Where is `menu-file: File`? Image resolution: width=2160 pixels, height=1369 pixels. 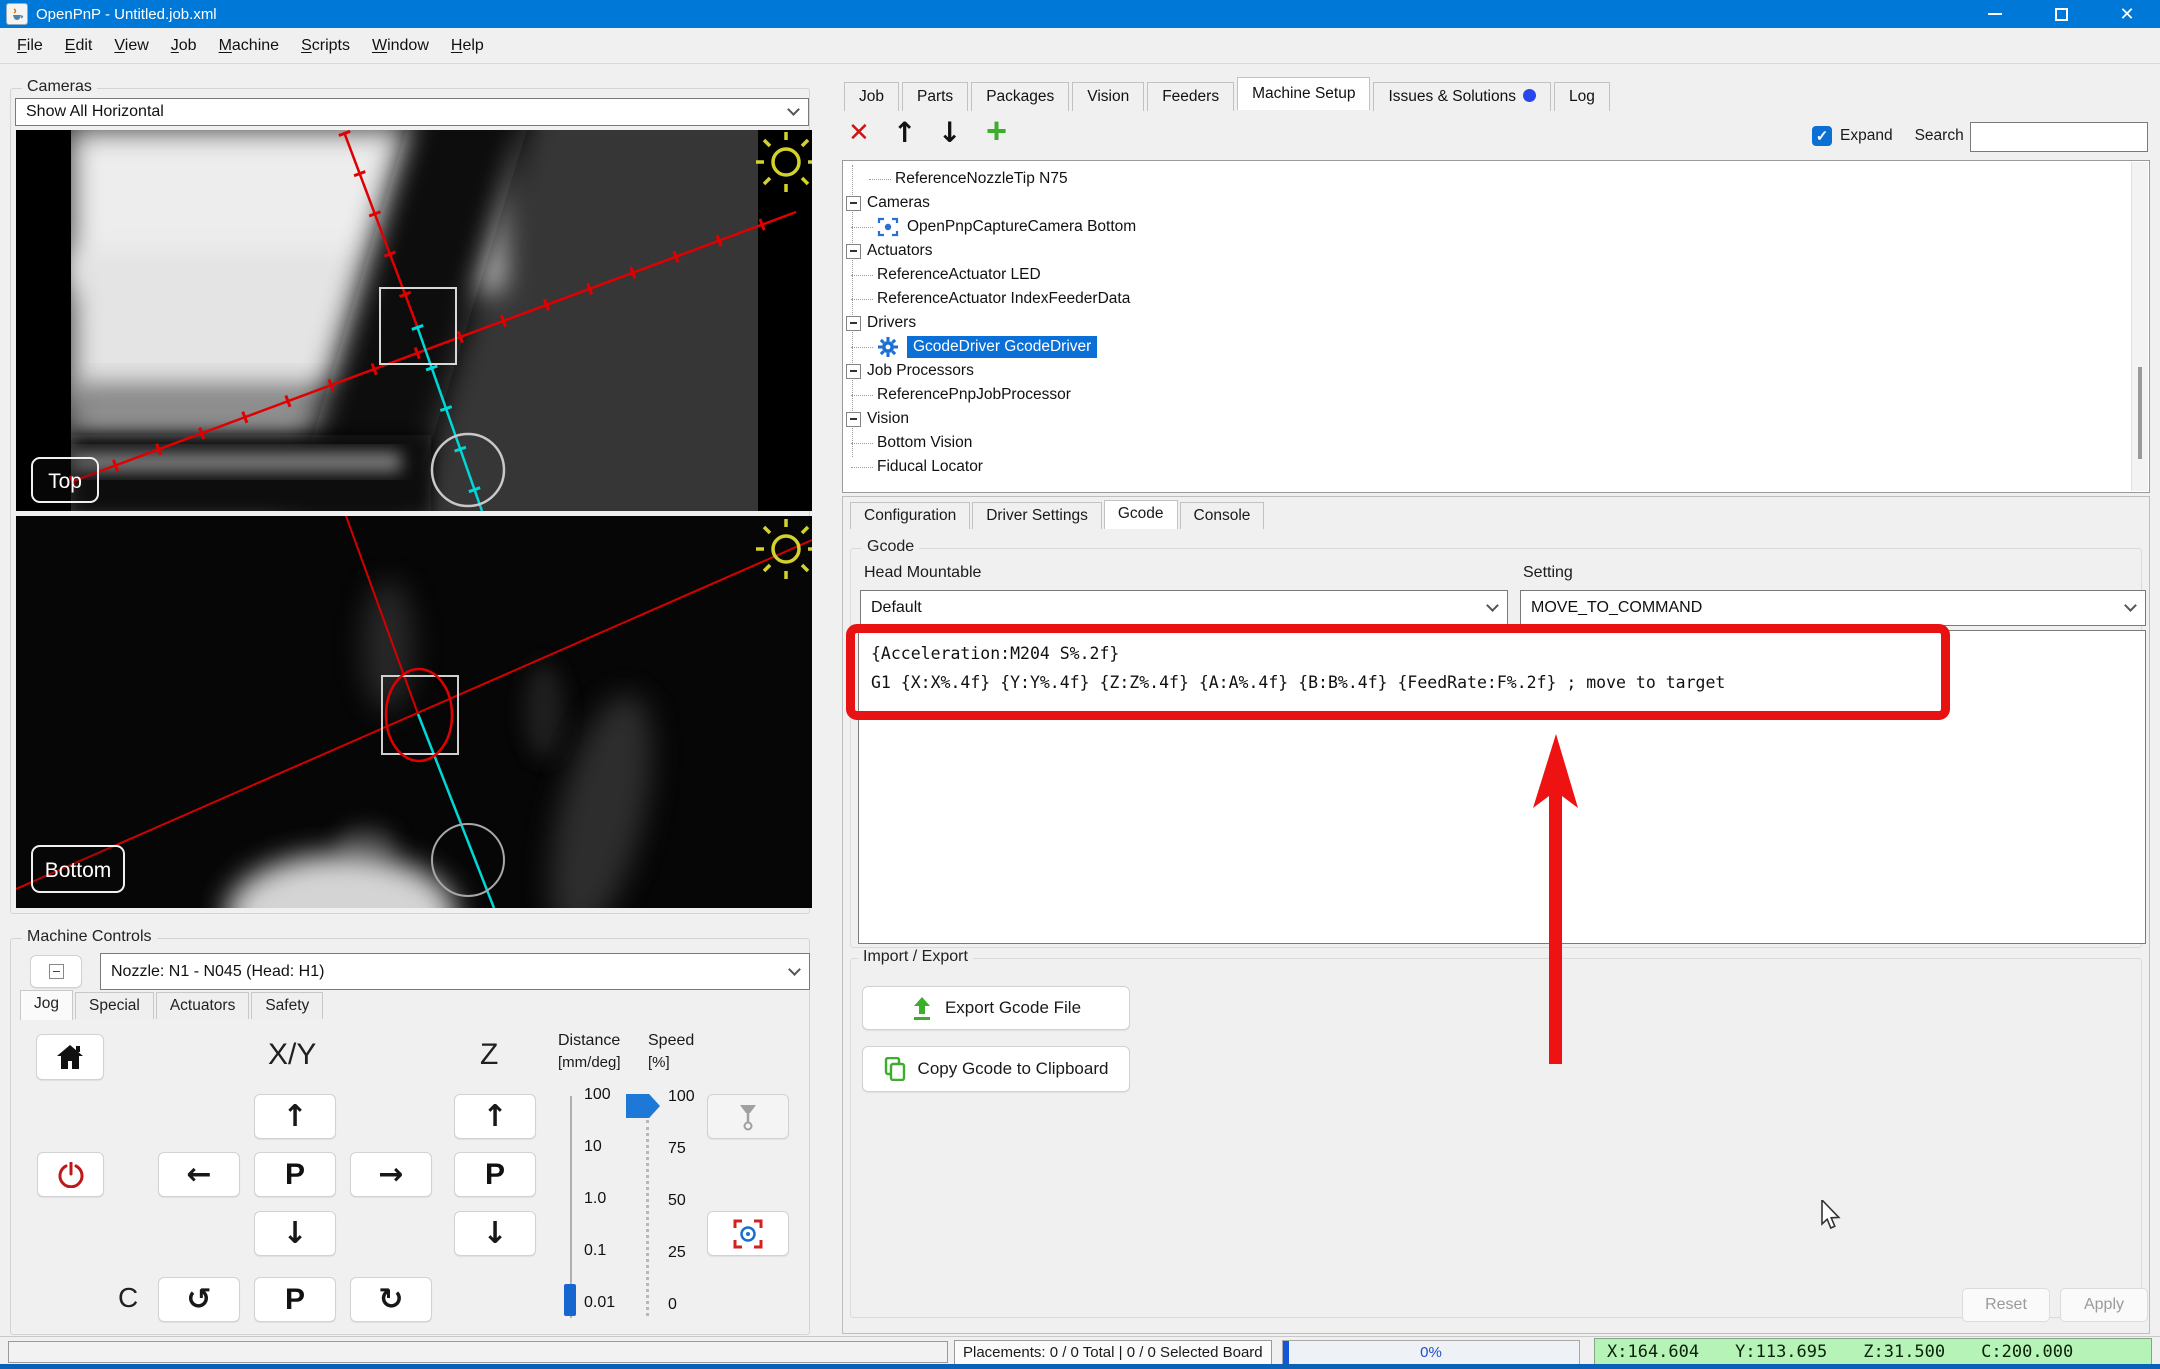
menu-file: File is located at coordinates (30, 46).